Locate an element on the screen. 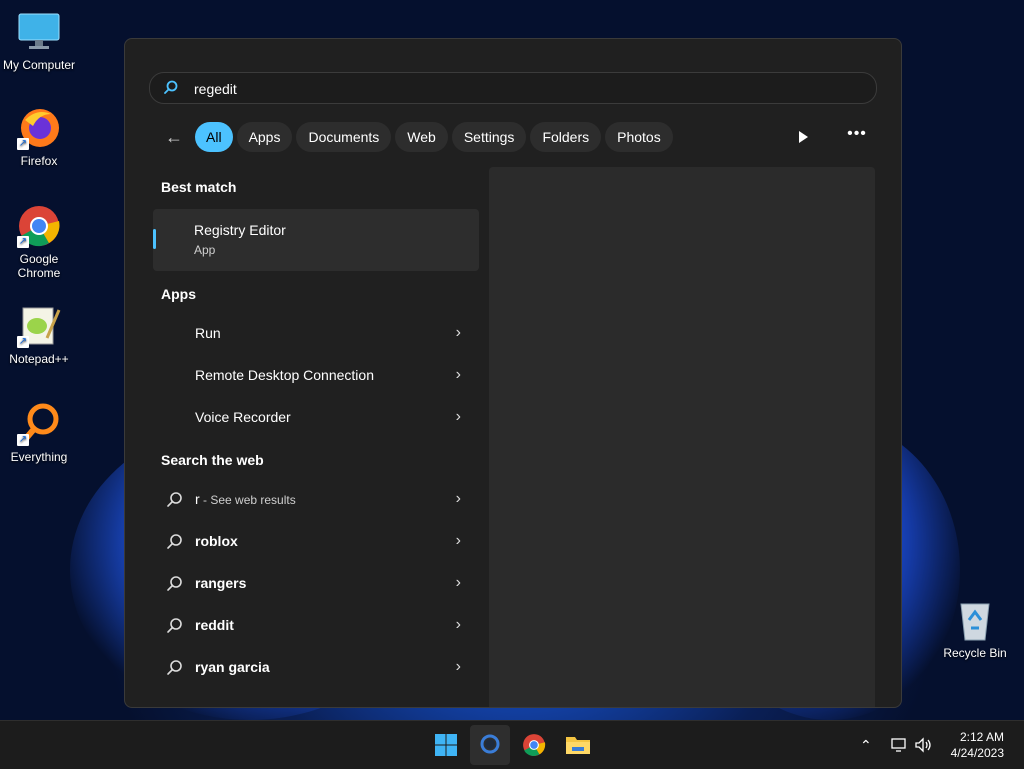 The height and width of the screenshot is (769, 1024). more-options-icon: ••• is located at coordinates (857, 136).